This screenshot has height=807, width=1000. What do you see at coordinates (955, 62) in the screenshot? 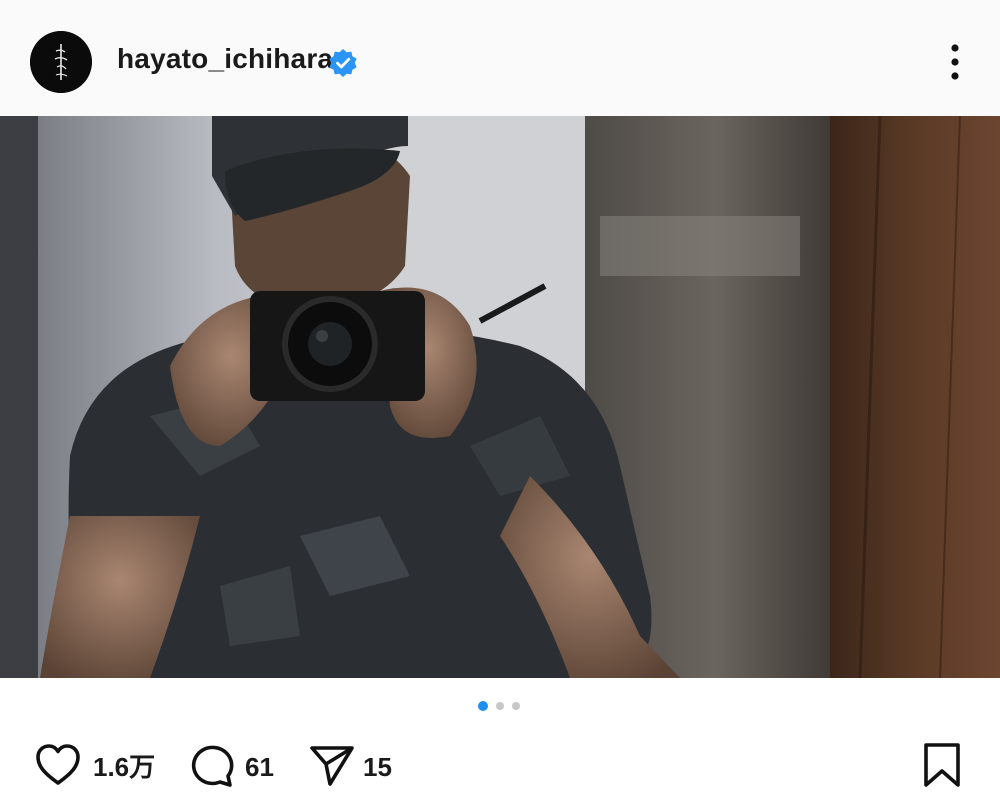
I see `more-options-icon` at bounding box center [955, 62].